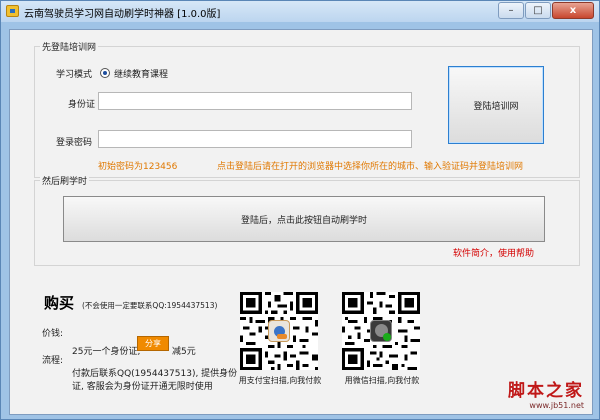 This screenshot has height=420, width=600. I want to click on site-watermark: 脚本之家 www.jb51.net, so click(546, 393).